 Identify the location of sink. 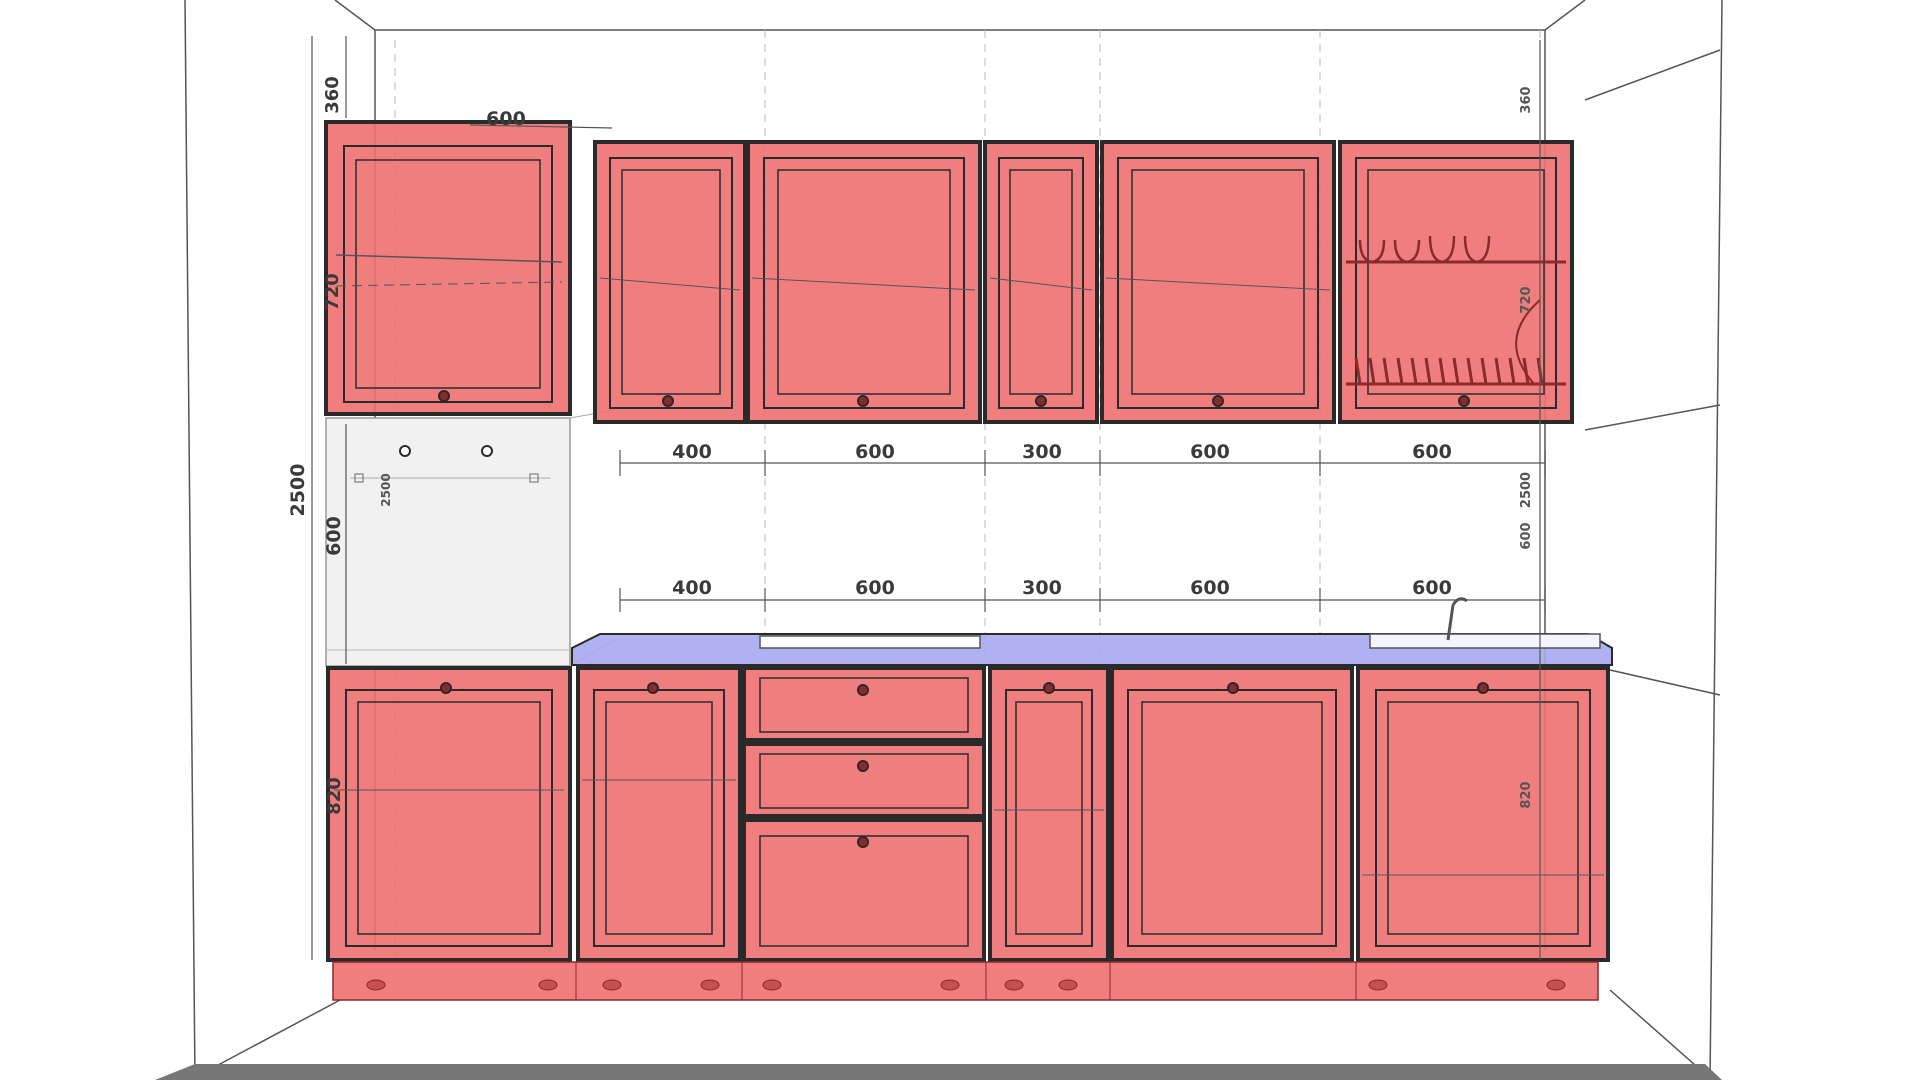
(1485, 641).